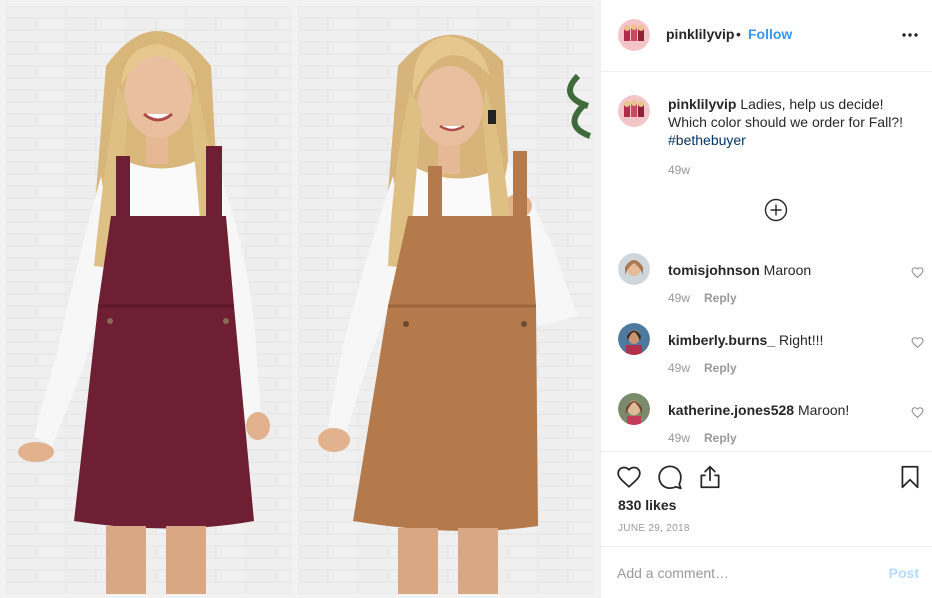 The height and width of the screenshot is (598, 932). I want to click on comment-input, so click(742, 573).